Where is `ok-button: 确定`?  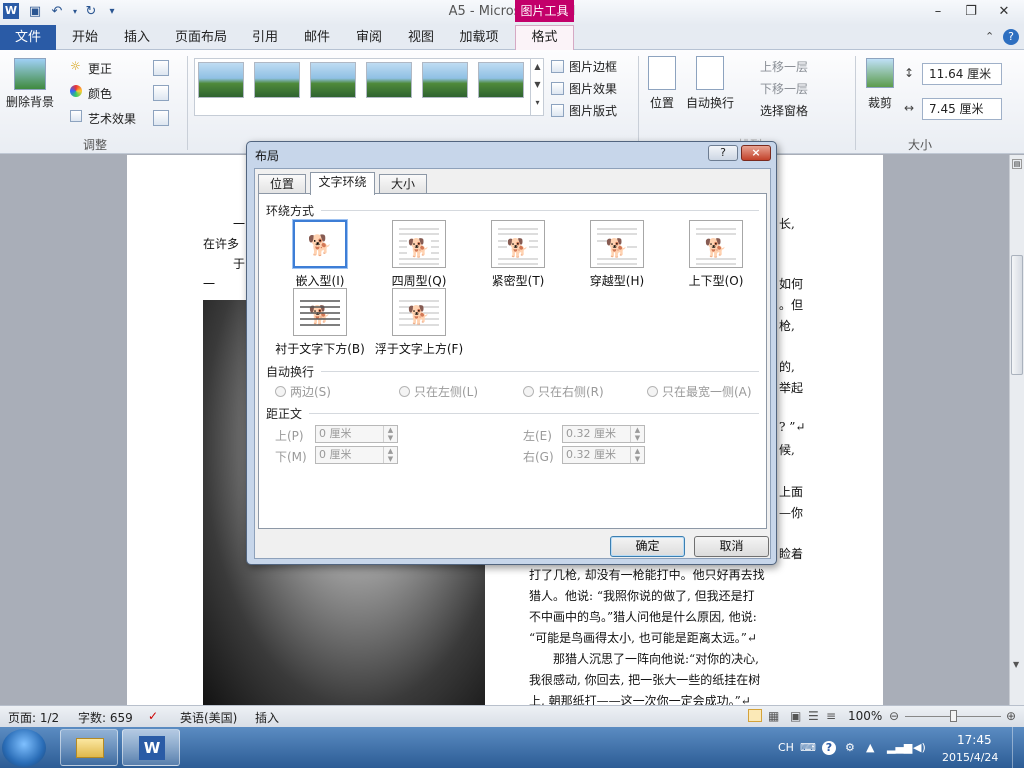
ok-button: 确定 is located at coordinates (647, 546).